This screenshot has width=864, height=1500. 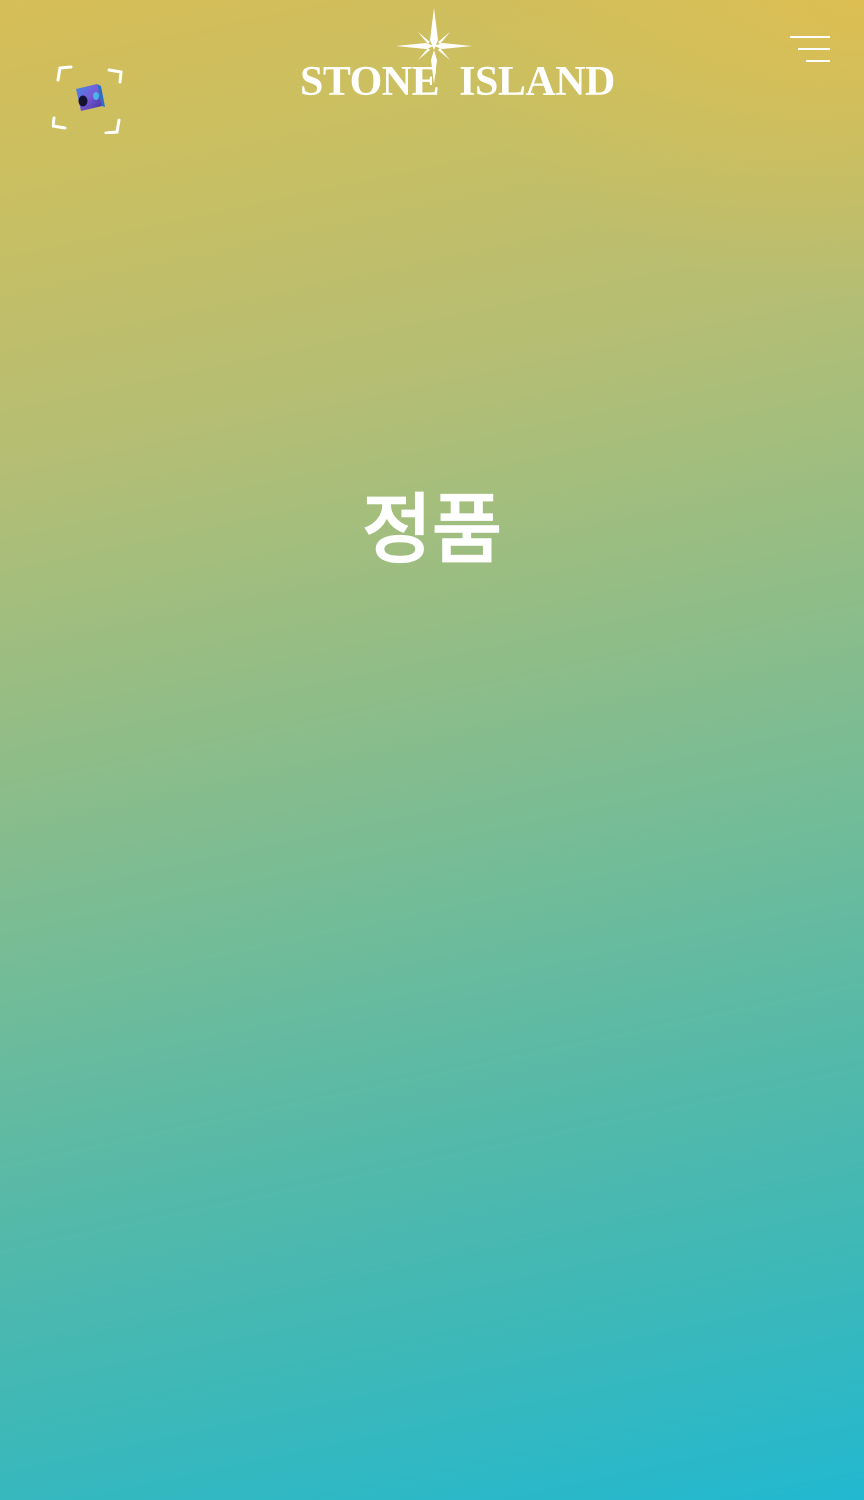 I want to click on scan-button, so click(x=88, y=99).